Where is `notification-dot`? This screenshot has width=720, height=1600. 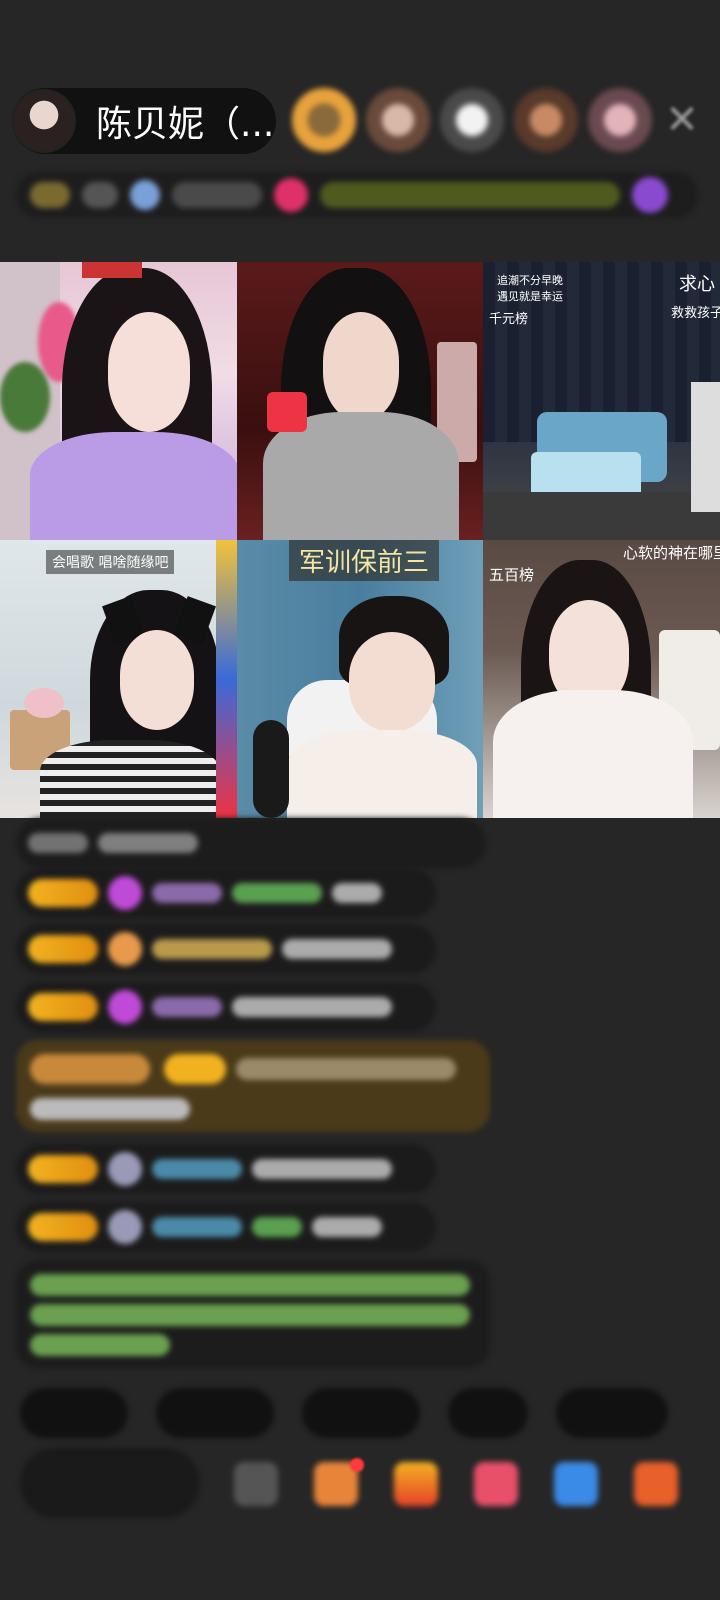 notification-dot is located at coordinates (357, 1465).